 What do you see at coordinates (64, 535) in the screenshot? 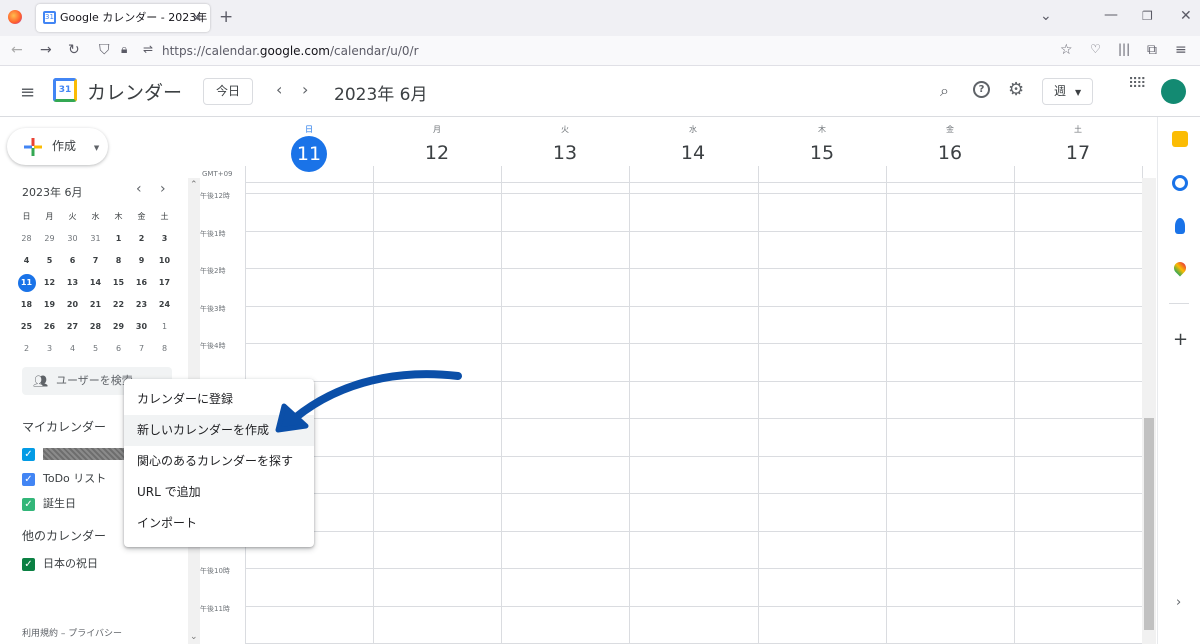
I see `other-calendars-title: 他のカレンダー` at bounding box center [64, 535].